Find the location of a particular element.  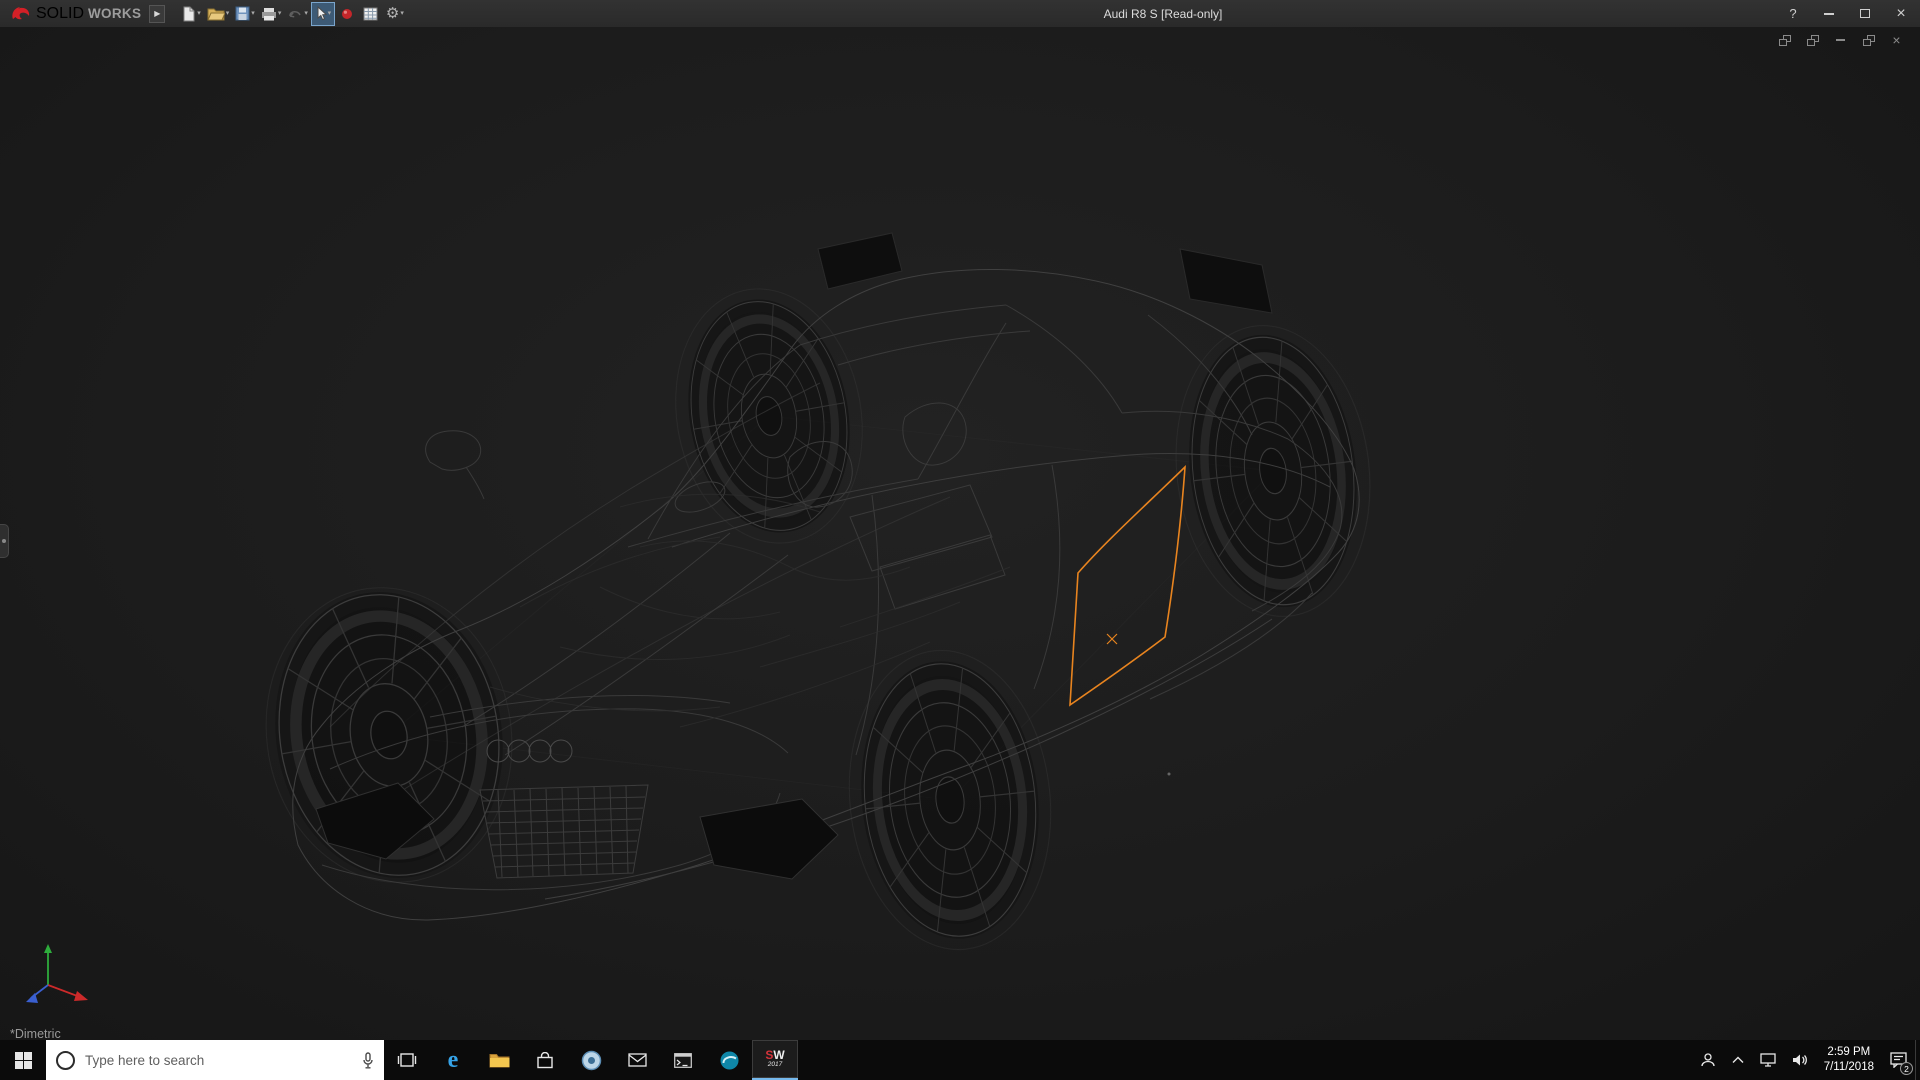

gear-icon: ⚙ is located at coordinates (392, 13).